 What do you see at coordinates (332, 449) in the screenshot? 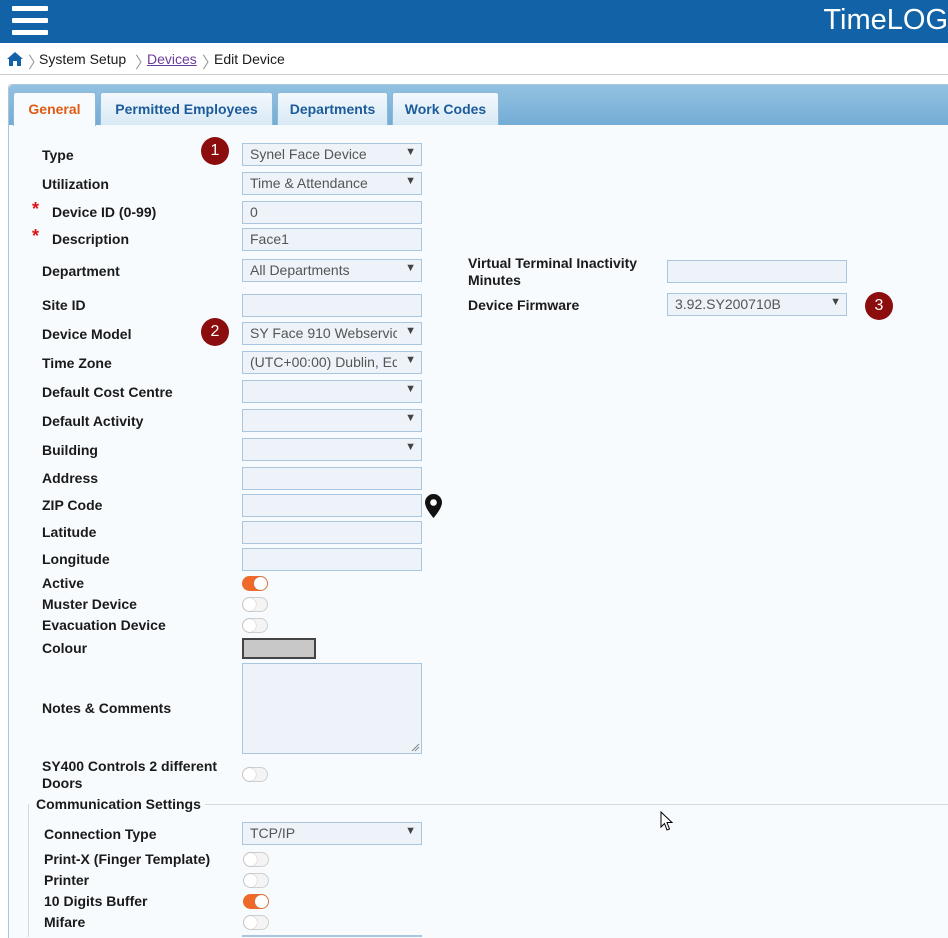
I see `building-select: ▼` at bounding box center [332, 449].